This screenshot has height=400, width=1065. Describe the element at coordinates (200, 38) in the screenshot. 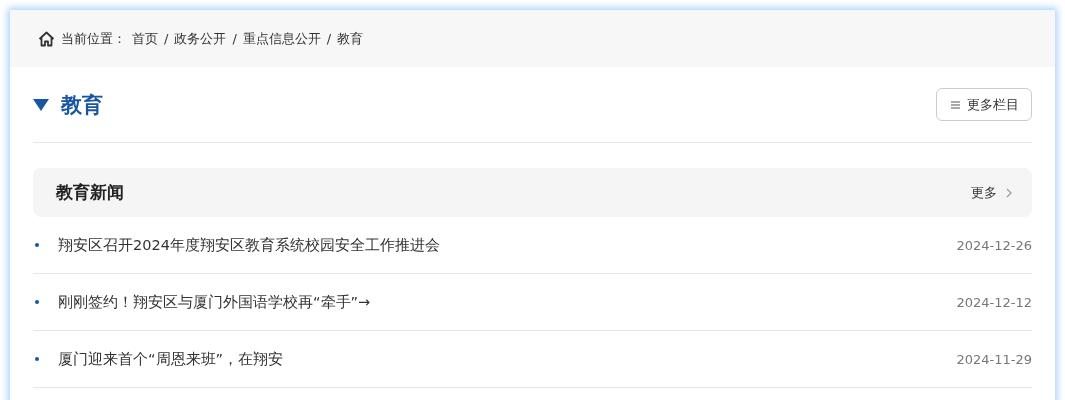

I see `breadcrumb-link: 政务公开` at that location.